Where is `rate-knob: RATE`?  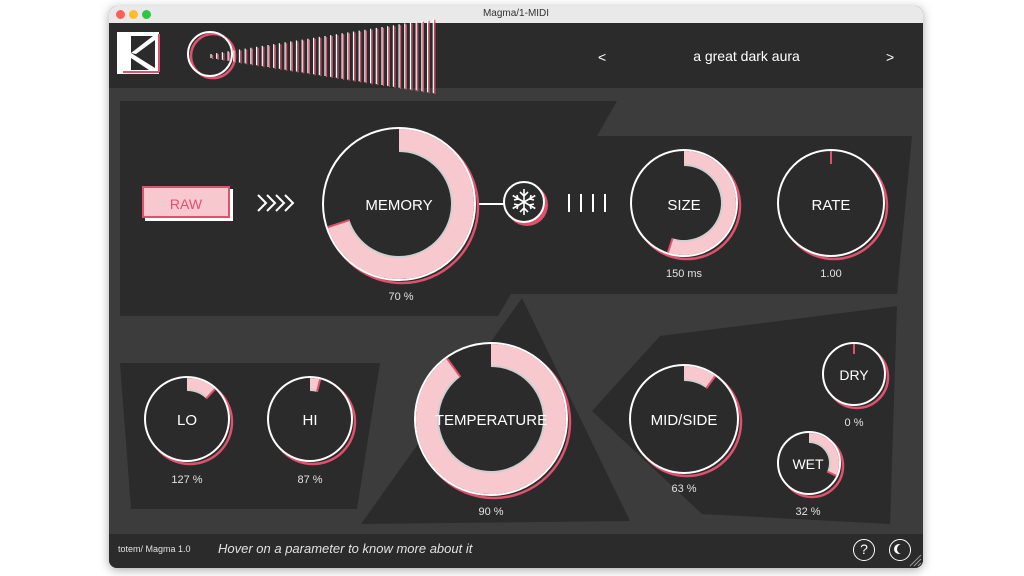 rate-knob: RATE is located at coordinates (831, 205).